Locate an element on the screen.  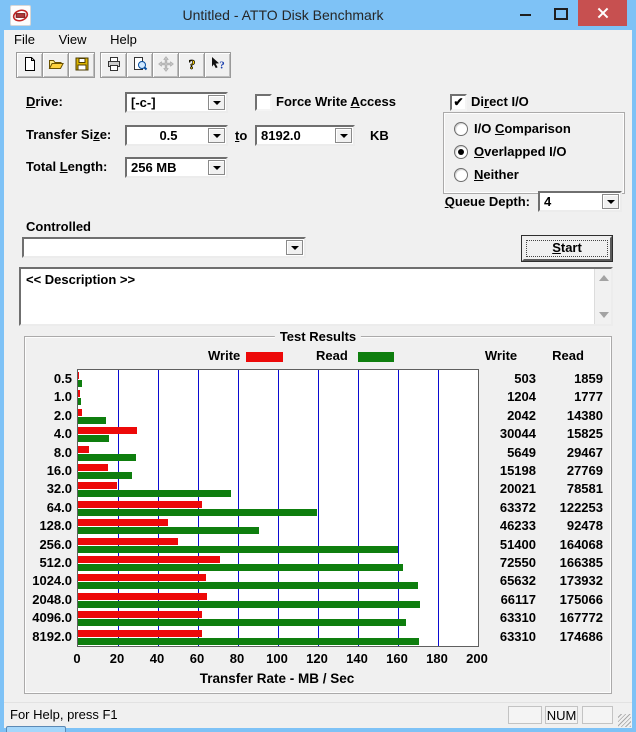
legend-read-label: Read is located at coordinates (332, 355).